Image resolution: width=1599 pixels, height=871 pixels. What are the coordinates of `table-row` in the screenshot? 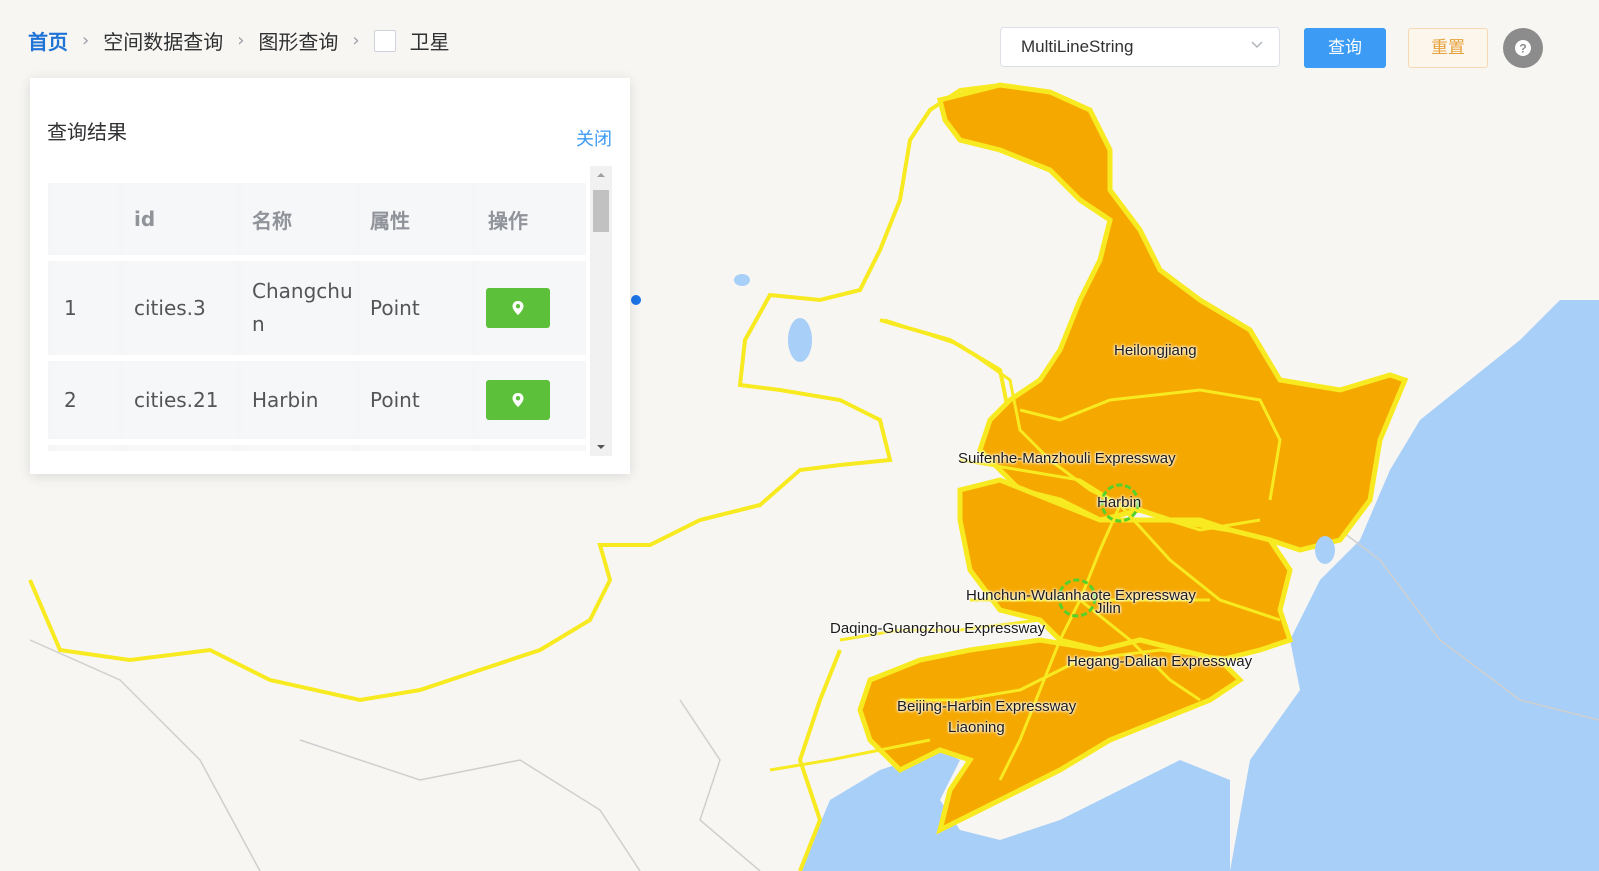 It's located at (317, 448).